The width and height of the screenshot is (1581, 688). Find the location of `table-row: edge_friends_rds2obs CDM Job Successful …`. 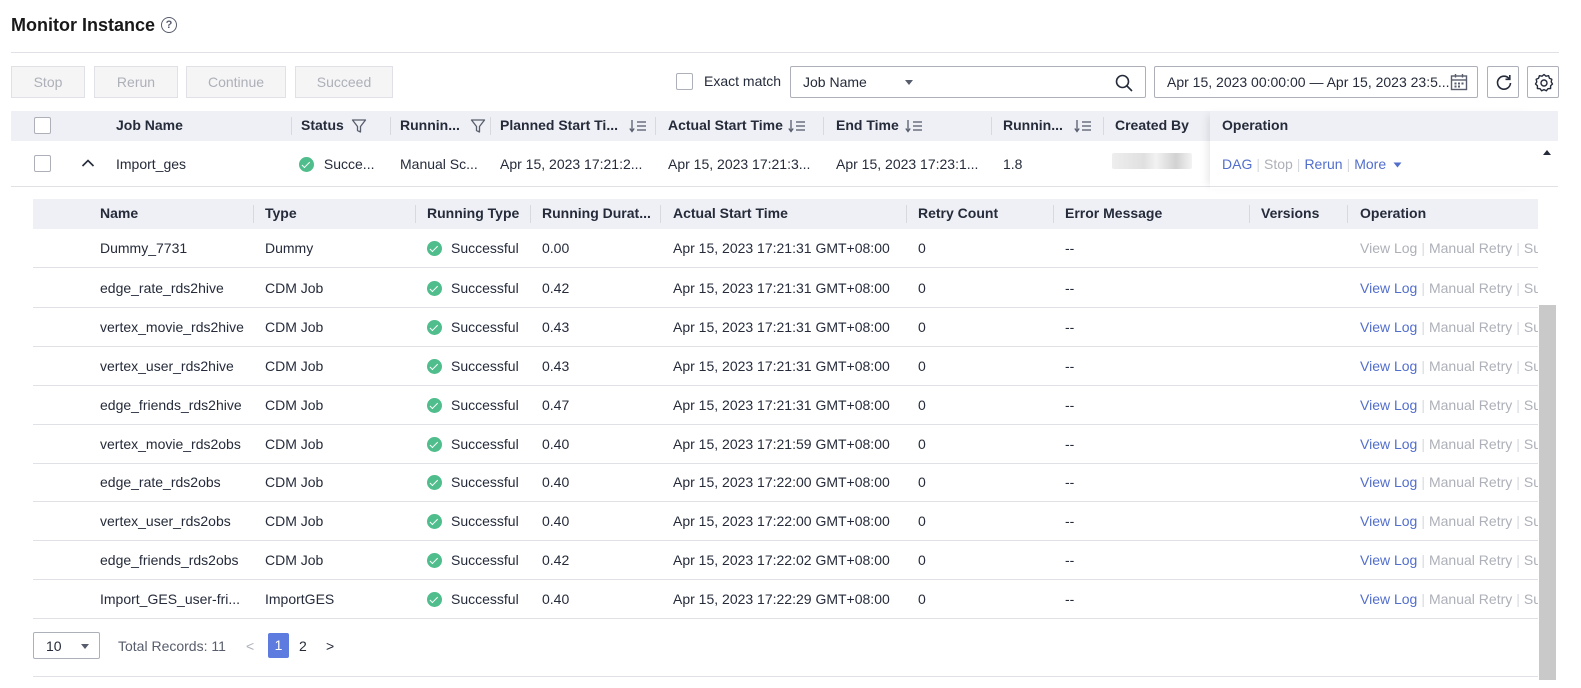

table-row: edge_friends_rds2obs CDM Job Successful … is located at coordinates (785, 560).